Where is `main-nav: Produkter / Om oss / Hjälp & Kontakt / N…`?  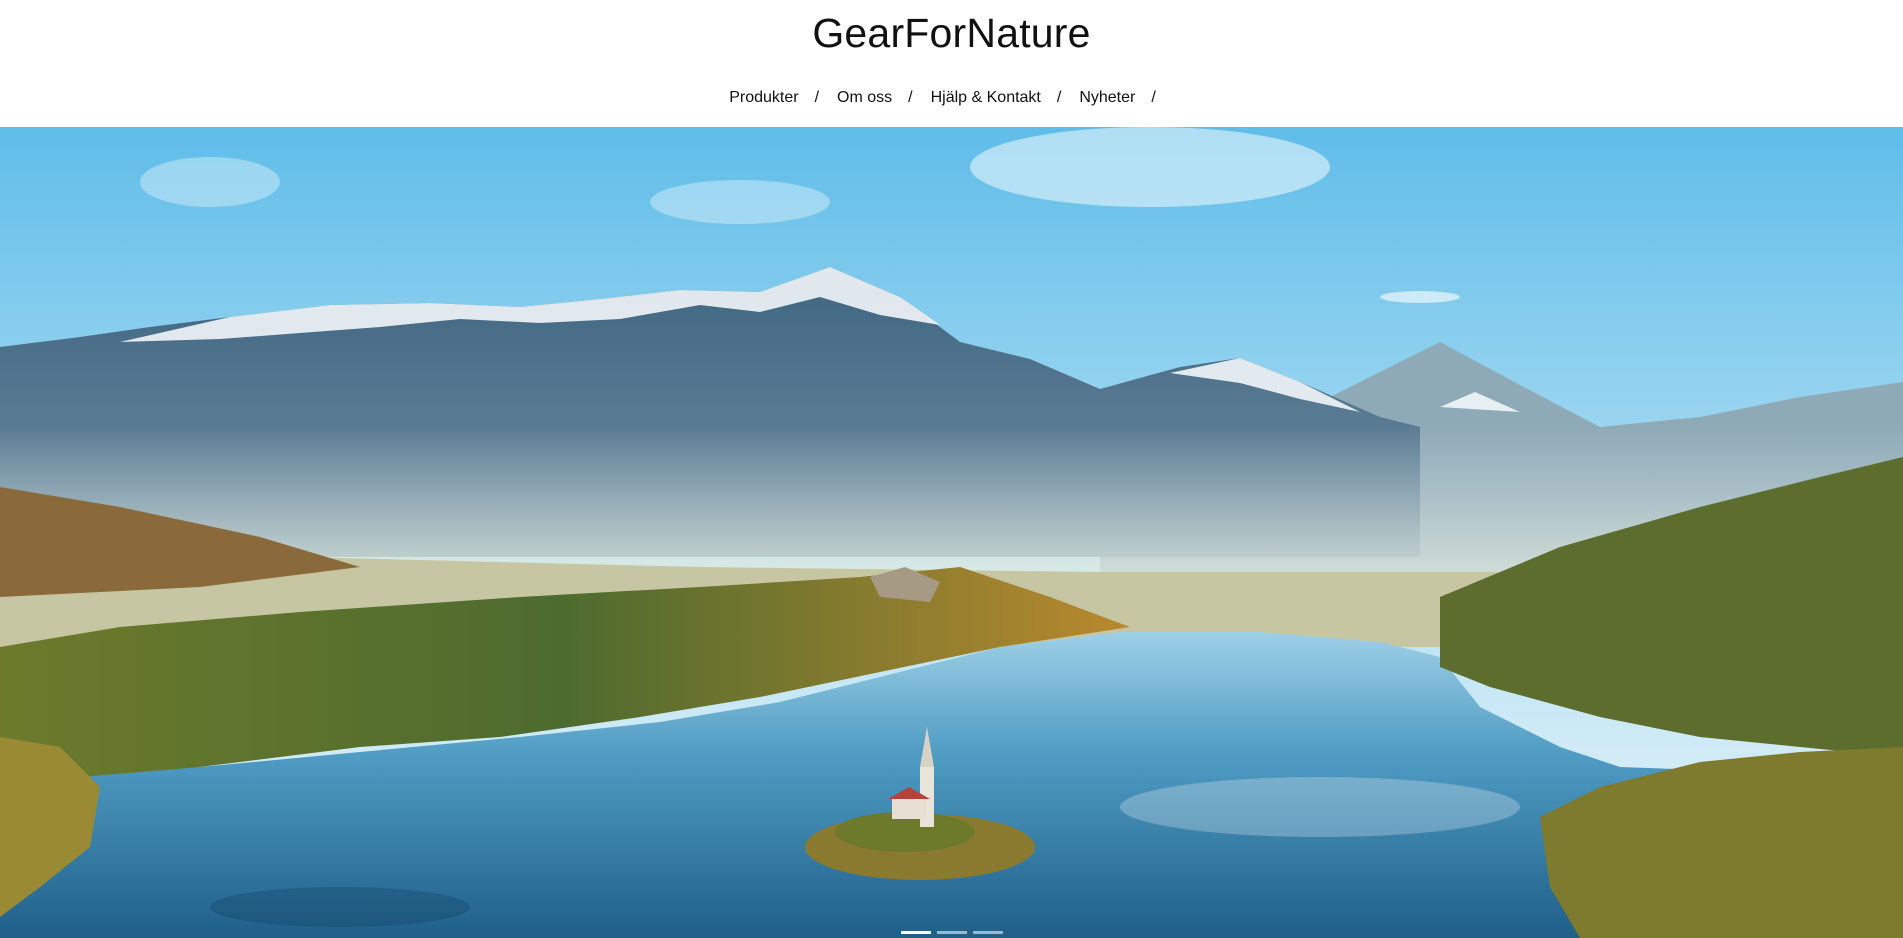 main-nav: Produkter / Om oss / Hjälp & Kontakt / N… is located at coordinates (951, 98).